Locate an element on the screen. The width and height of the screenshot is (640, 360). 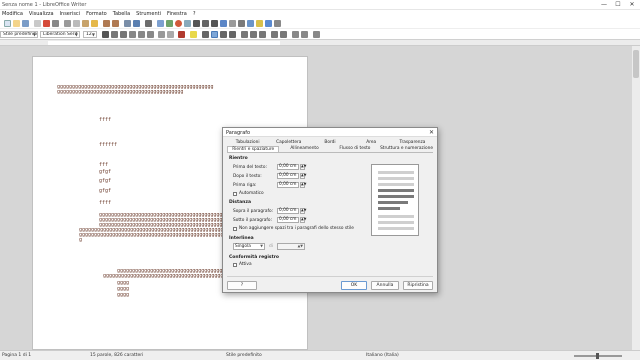
font-name-select: Liberation Serif ▼ is located at coordinates (60, 34).